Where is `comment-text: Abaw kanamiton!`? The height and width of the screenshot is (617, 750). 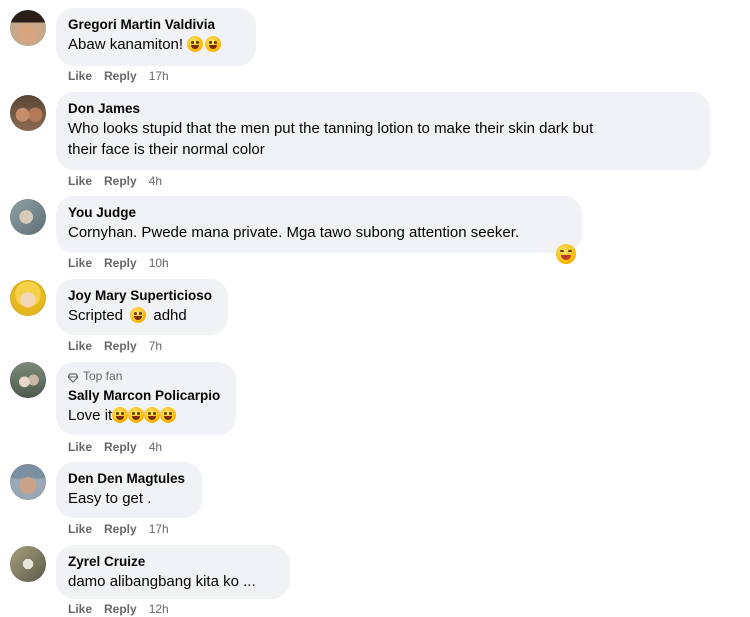
comment-text: Abaw kanamiton! is located at coordinates (126, 44).